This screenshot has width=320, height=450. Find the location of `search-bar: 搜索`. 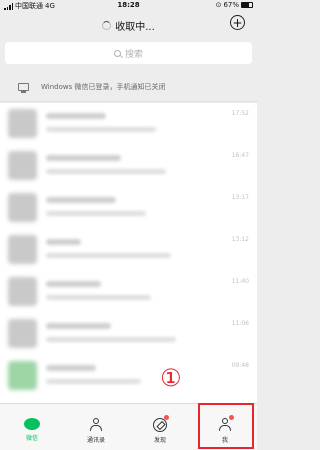

search-bar: 搜索 is located at coordinates (128, 53).